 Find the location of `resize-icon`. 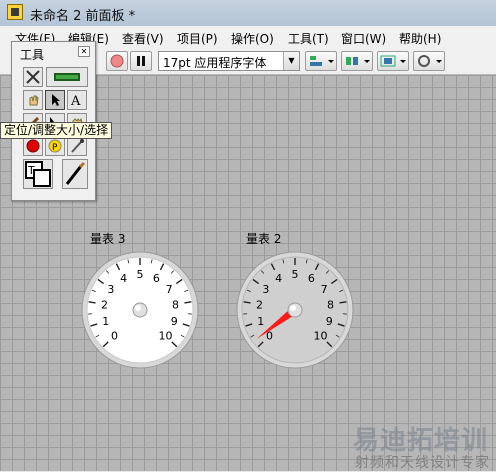

resize-icon is located at coordinates (393, 61).